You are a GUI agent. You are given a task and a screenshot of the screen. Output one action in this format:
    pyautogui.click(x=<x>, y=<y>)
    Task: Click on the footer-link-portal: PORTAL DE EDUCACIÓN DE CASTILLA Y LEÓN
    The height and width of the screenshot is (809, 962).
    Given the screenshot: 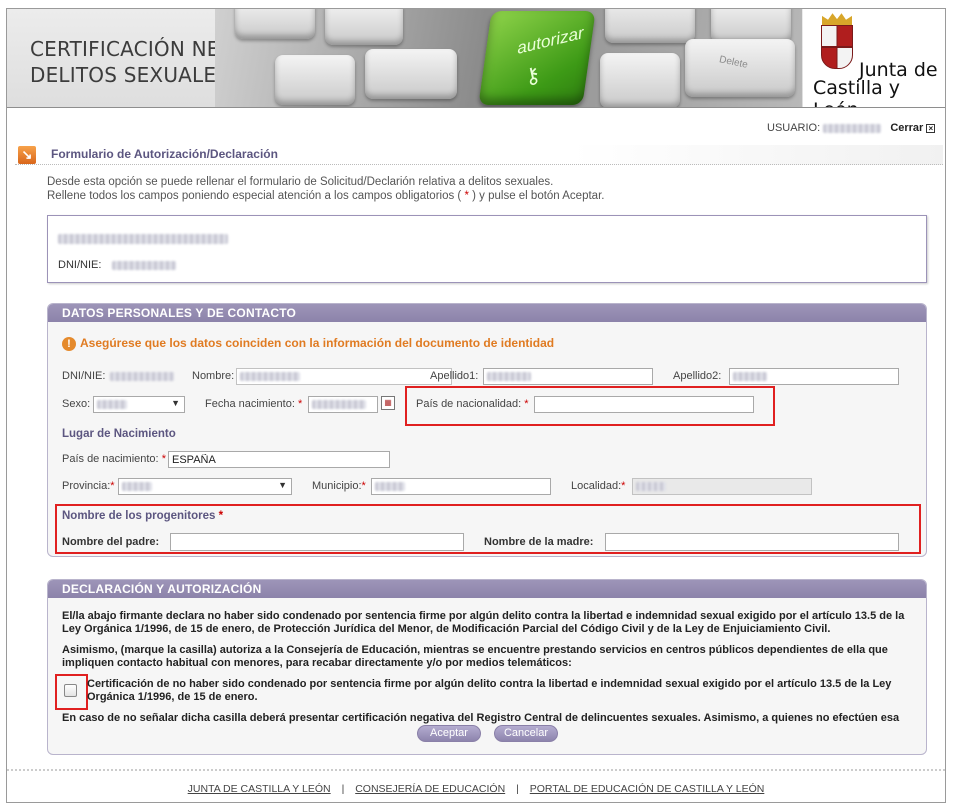 What is the action you would take?
    pyautogui.click(x=647, y=789)
    